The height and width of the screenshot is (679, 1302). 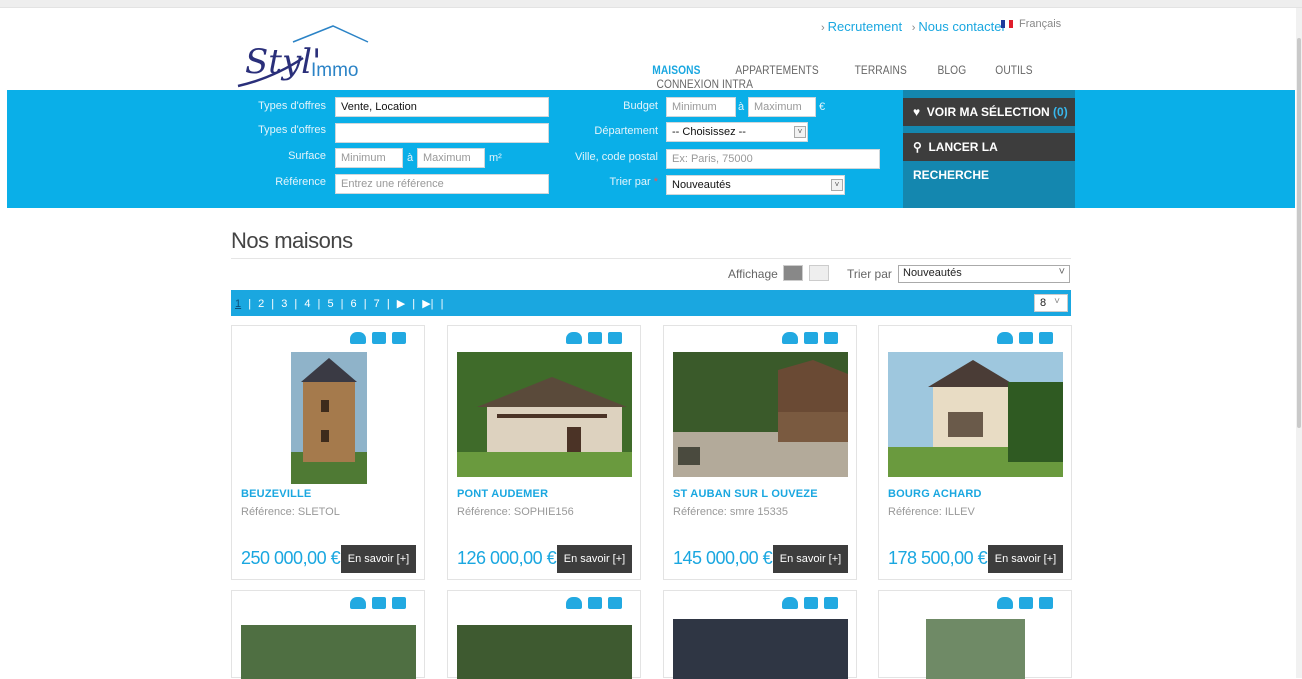 I want to click on voir-ma-selection-button: ♥ VOIR MA SÉLECTION (0), so click(x=989, y=112).